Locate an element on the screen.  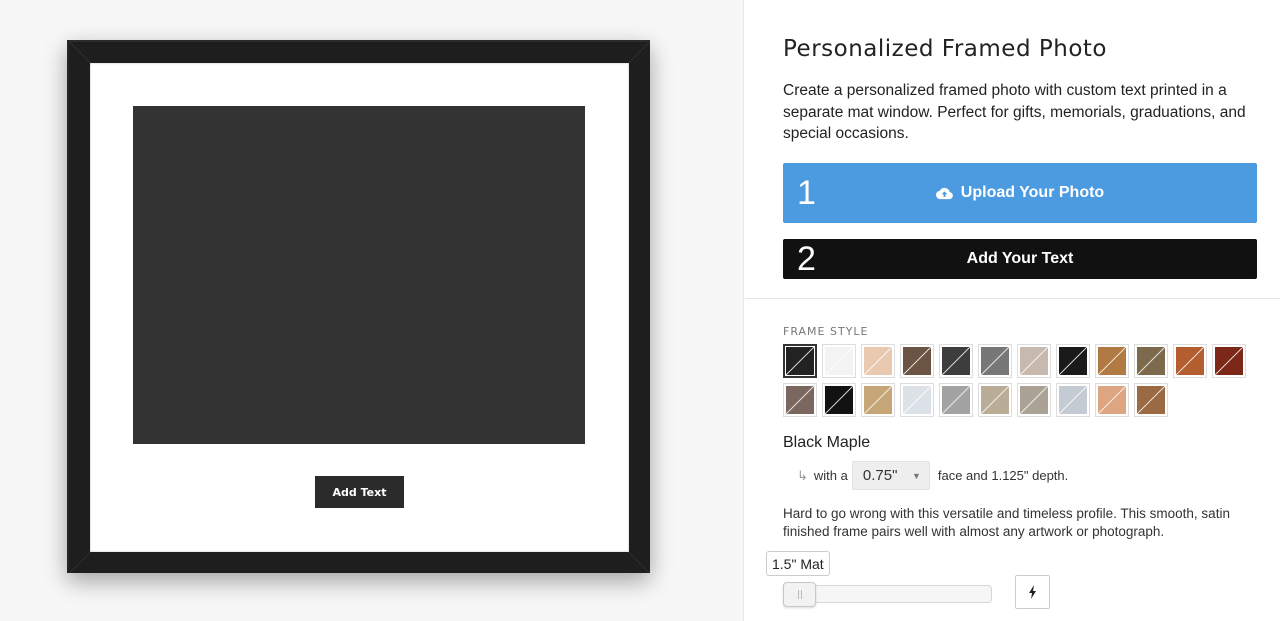
frame-swatch-antique-gold is located at coordinates (1112, 400).